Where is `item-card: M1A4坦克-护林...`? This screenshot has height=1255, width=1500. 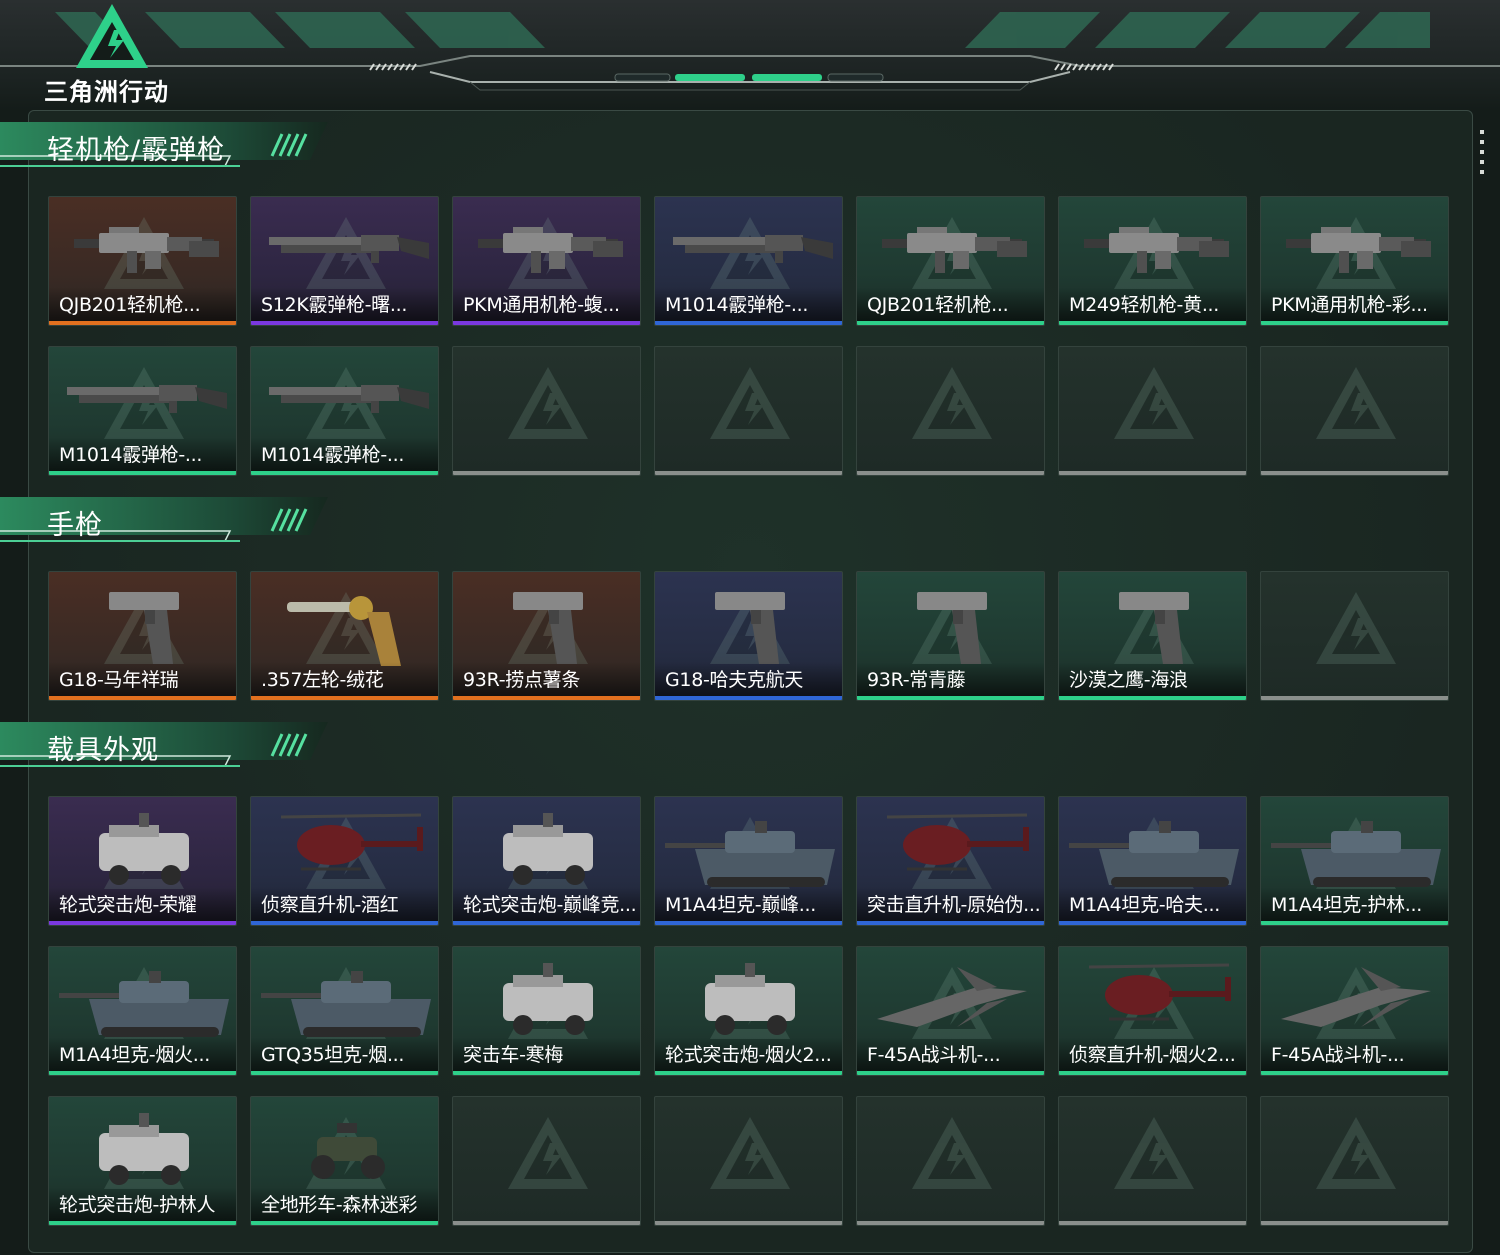 item-card: M1A4坦克-护林... is located at coordinates (1354, 861).